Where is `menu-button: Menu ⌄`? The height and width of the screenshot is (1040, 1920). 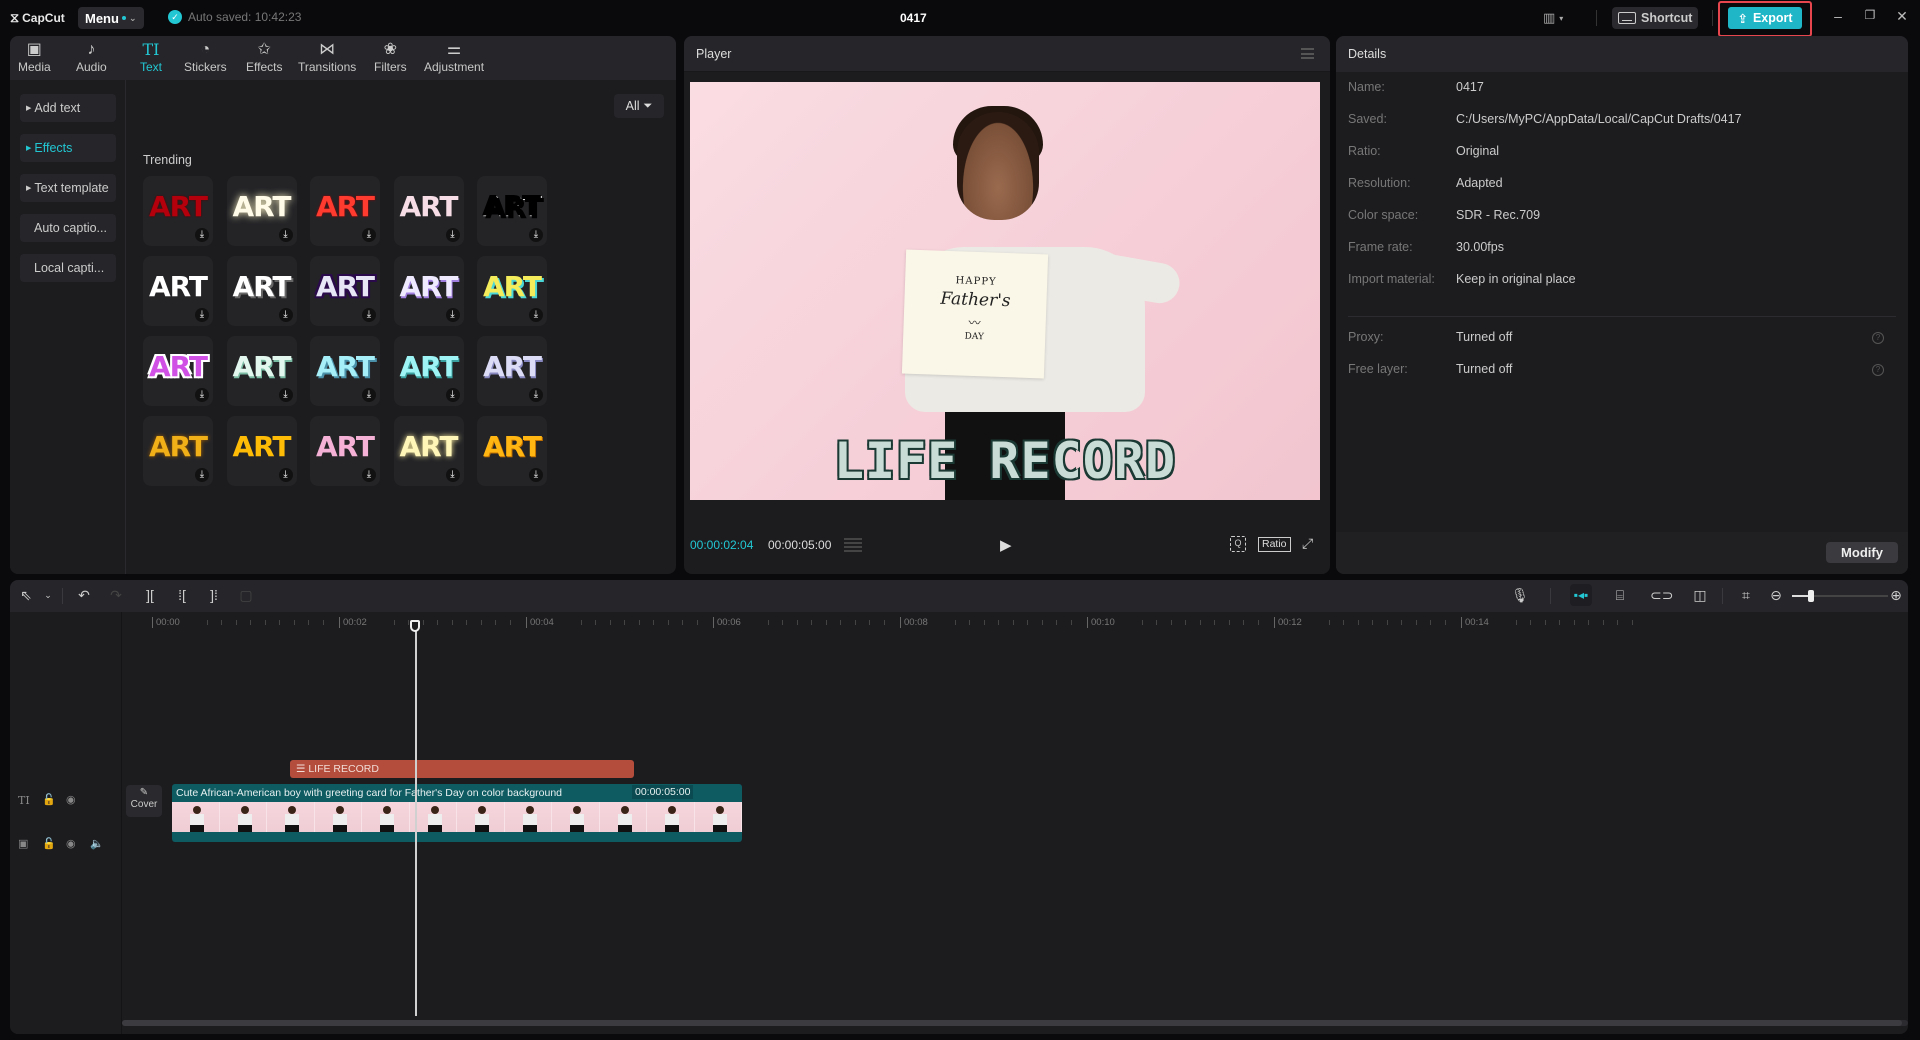
menu-button: Menu ⌄ is located at coordinates (111, 18).